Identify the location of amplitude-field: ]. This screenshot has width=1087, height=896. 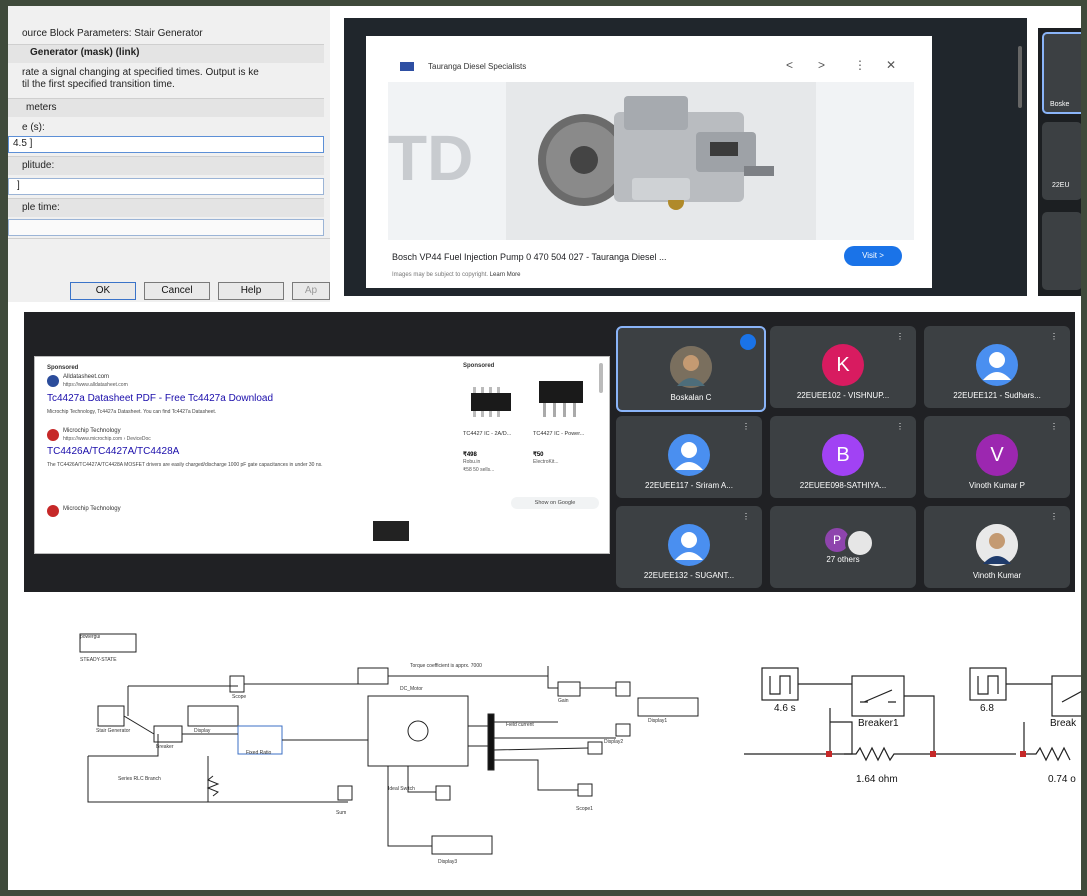
(166, 186).